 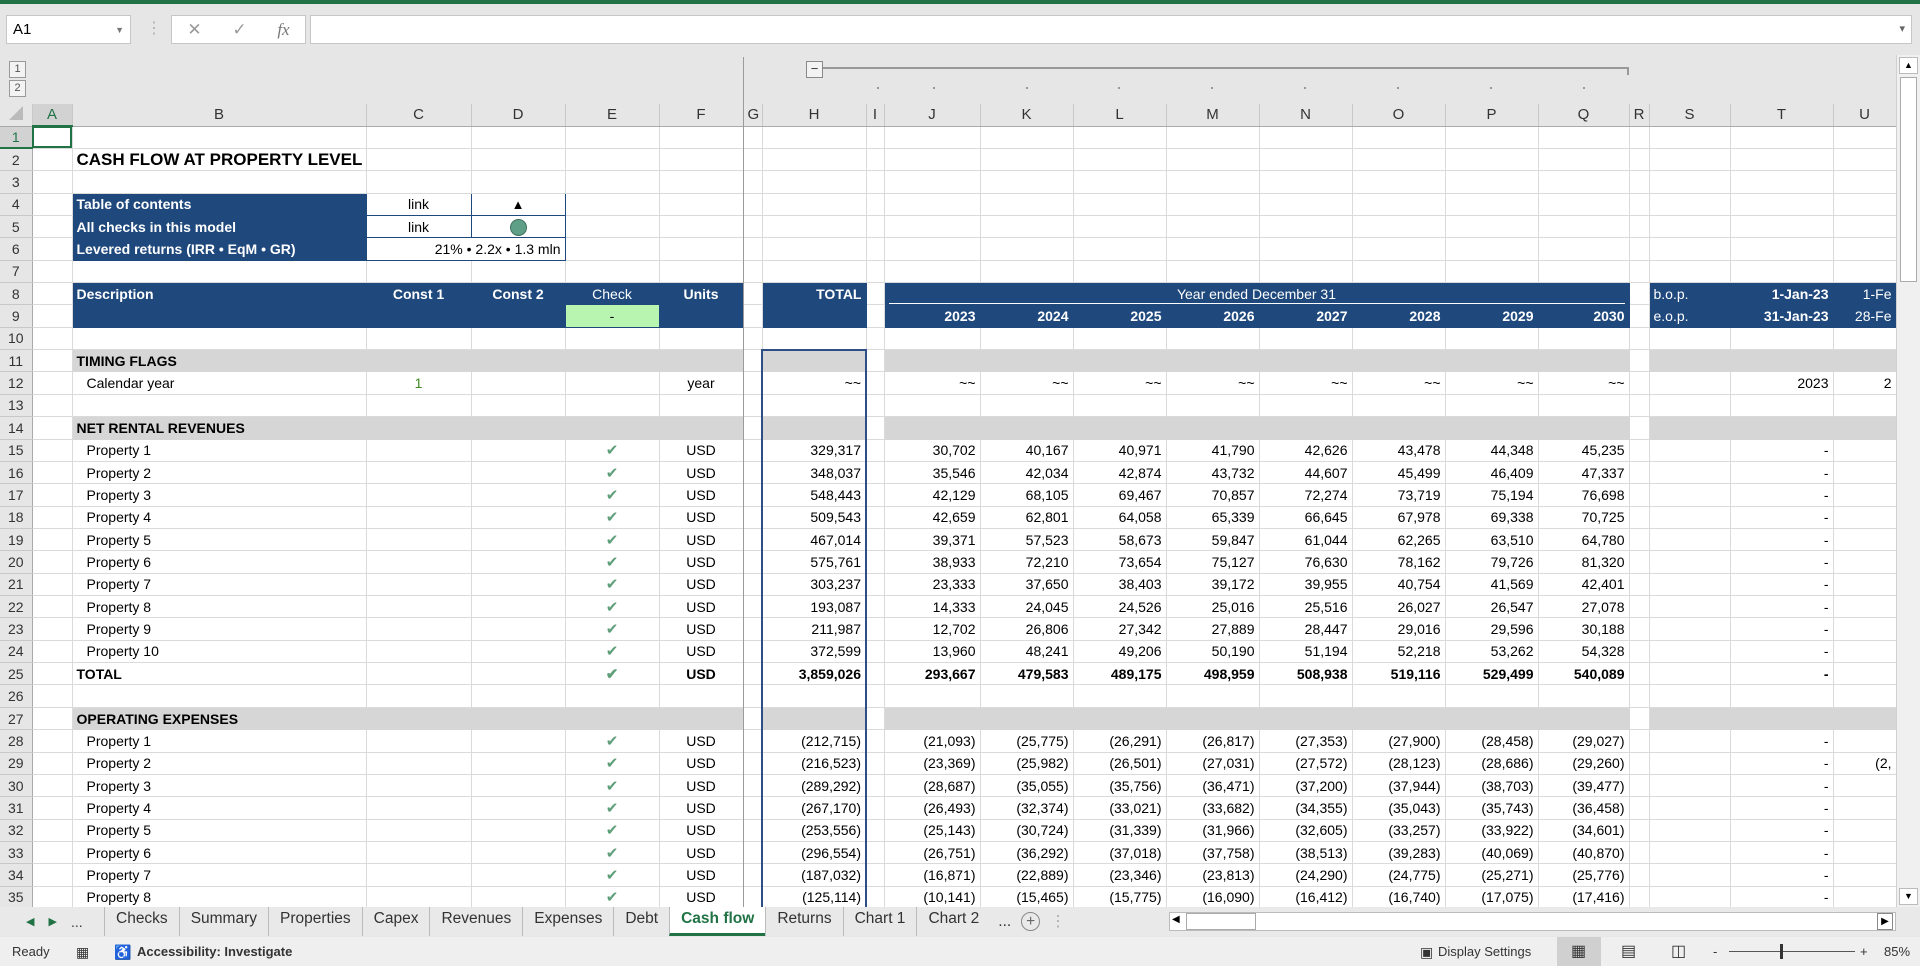 I want to click on cell-L22: 24,526, so click(x=1120, y=607).